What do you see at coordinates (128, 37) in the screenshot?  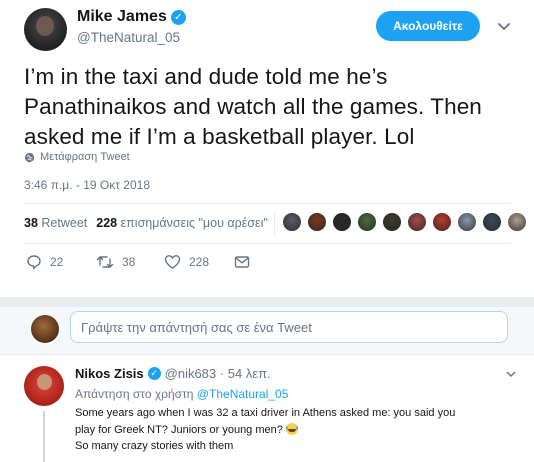 I see `author-handle: @TheNatural_05` at bounding box center [128, 37].